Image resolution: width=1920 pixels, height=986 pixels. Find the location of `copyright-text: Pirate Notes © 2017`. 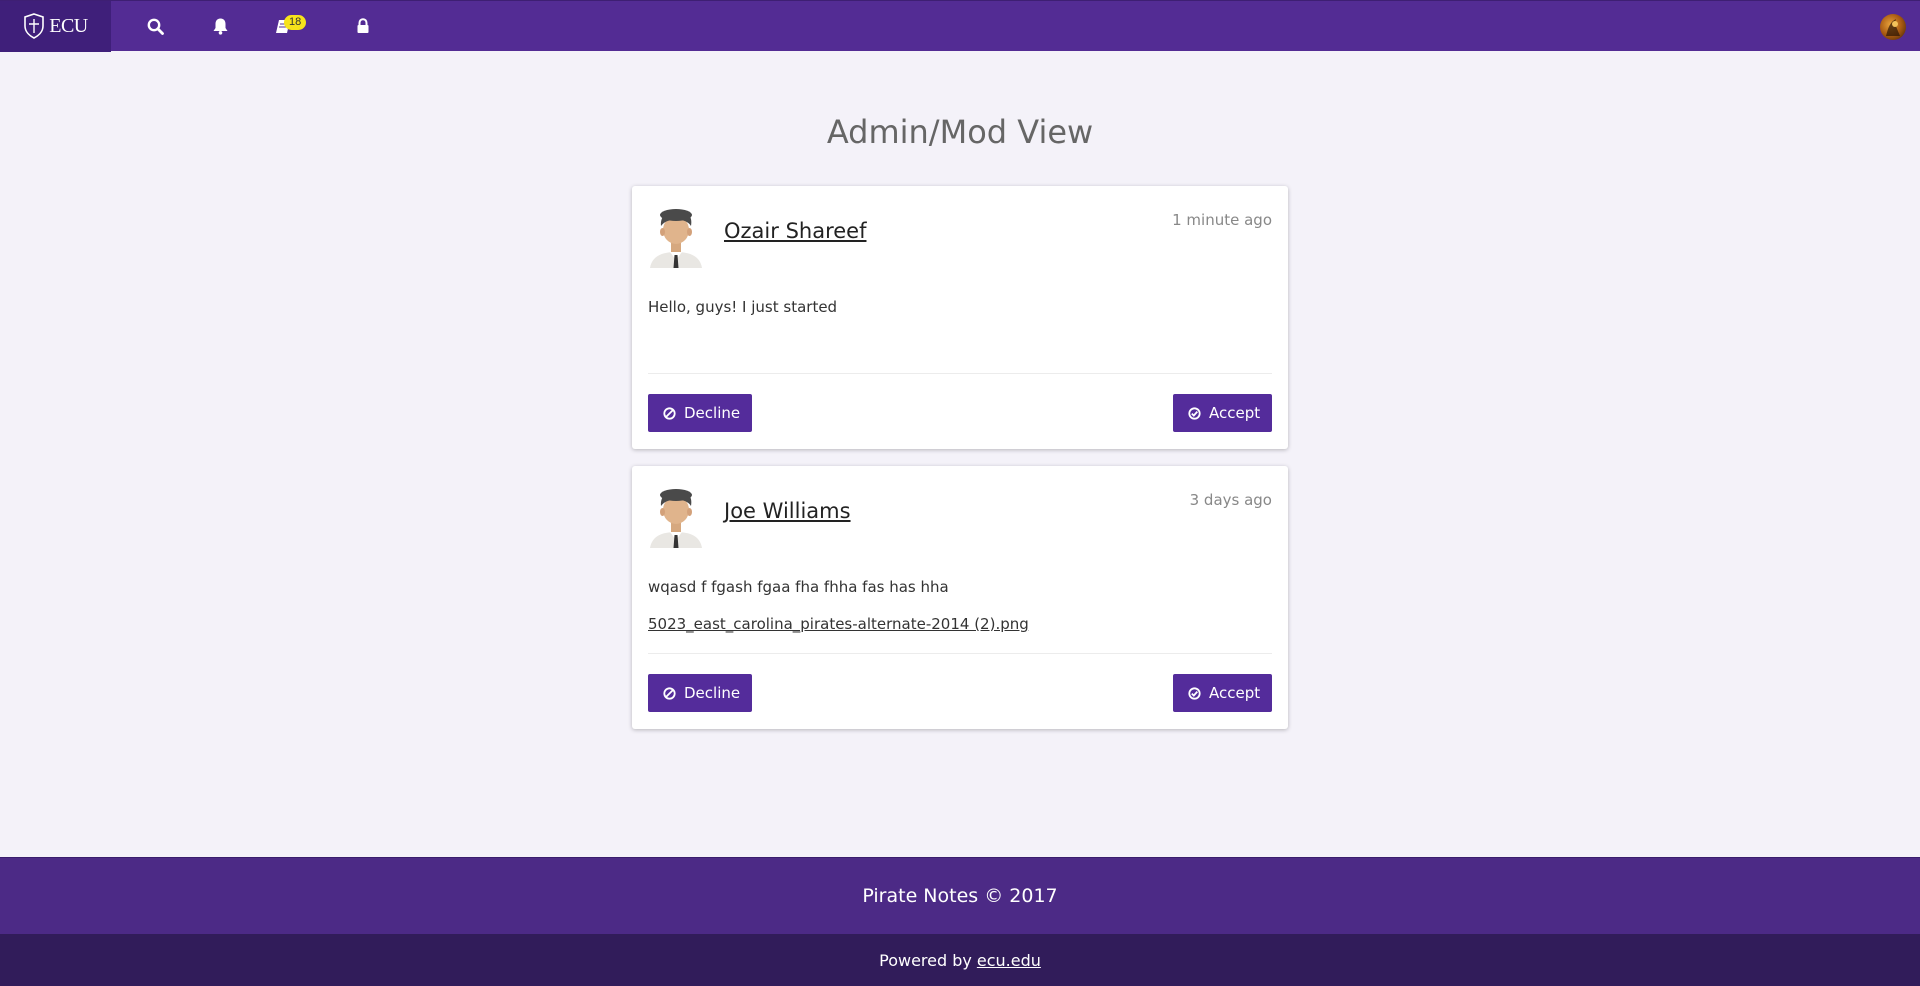

copyright-text: Pirate Notes © 2017 is located at coordinates (960, 896).